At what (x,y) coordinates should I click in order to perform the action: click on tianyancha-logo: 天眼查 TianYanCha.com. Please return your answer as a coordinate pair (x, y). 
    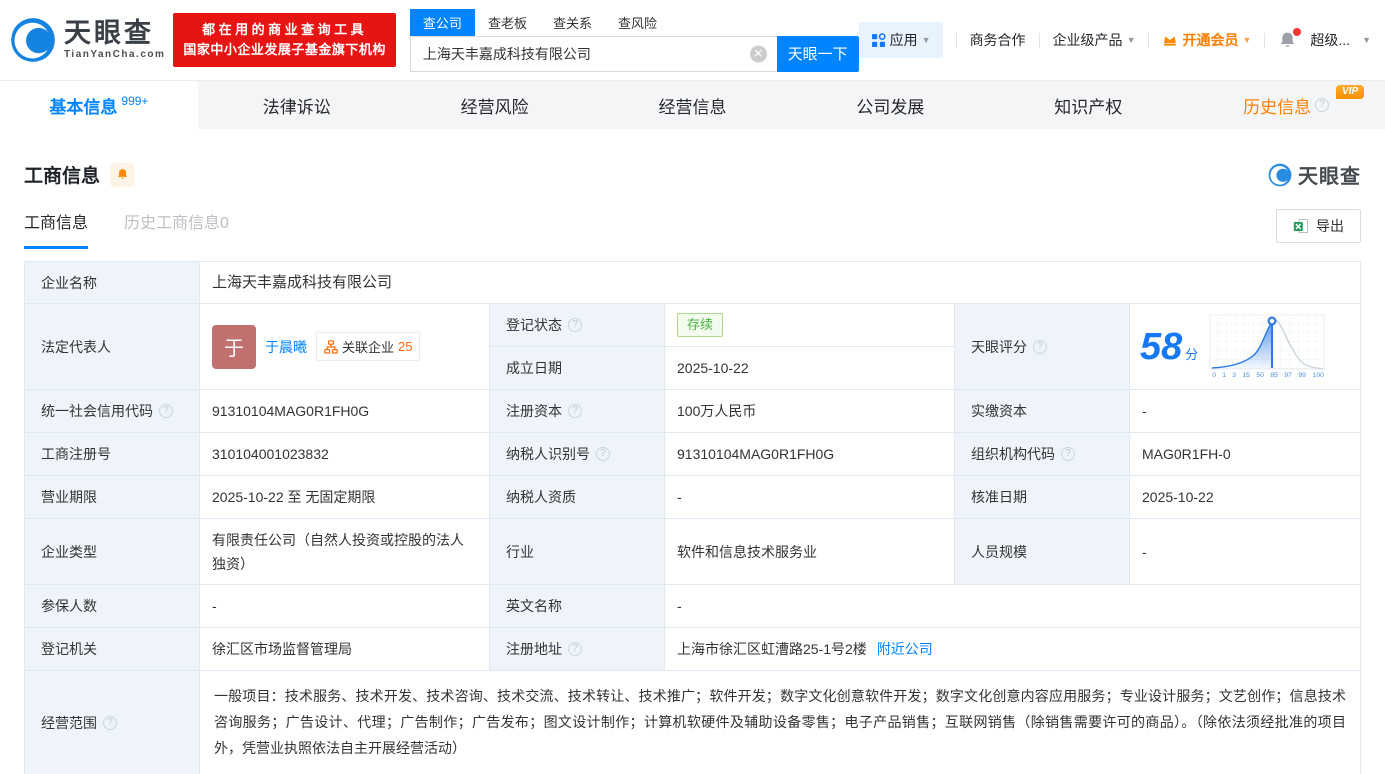
    Looking at the image, I should click on (87, 40).